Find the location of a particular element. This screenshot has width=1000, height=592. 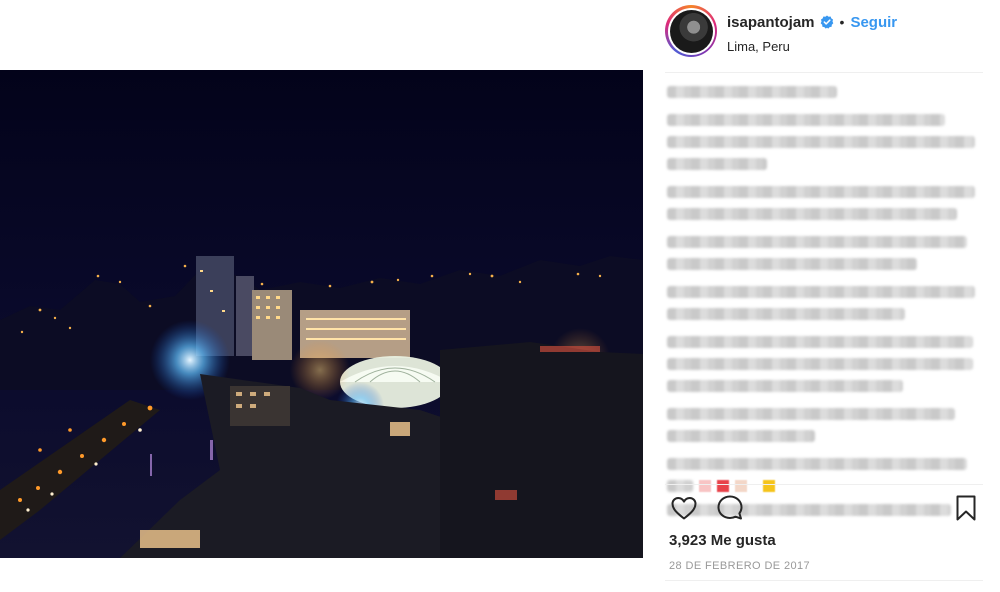

post-actions is located at coordinates (825, 508).